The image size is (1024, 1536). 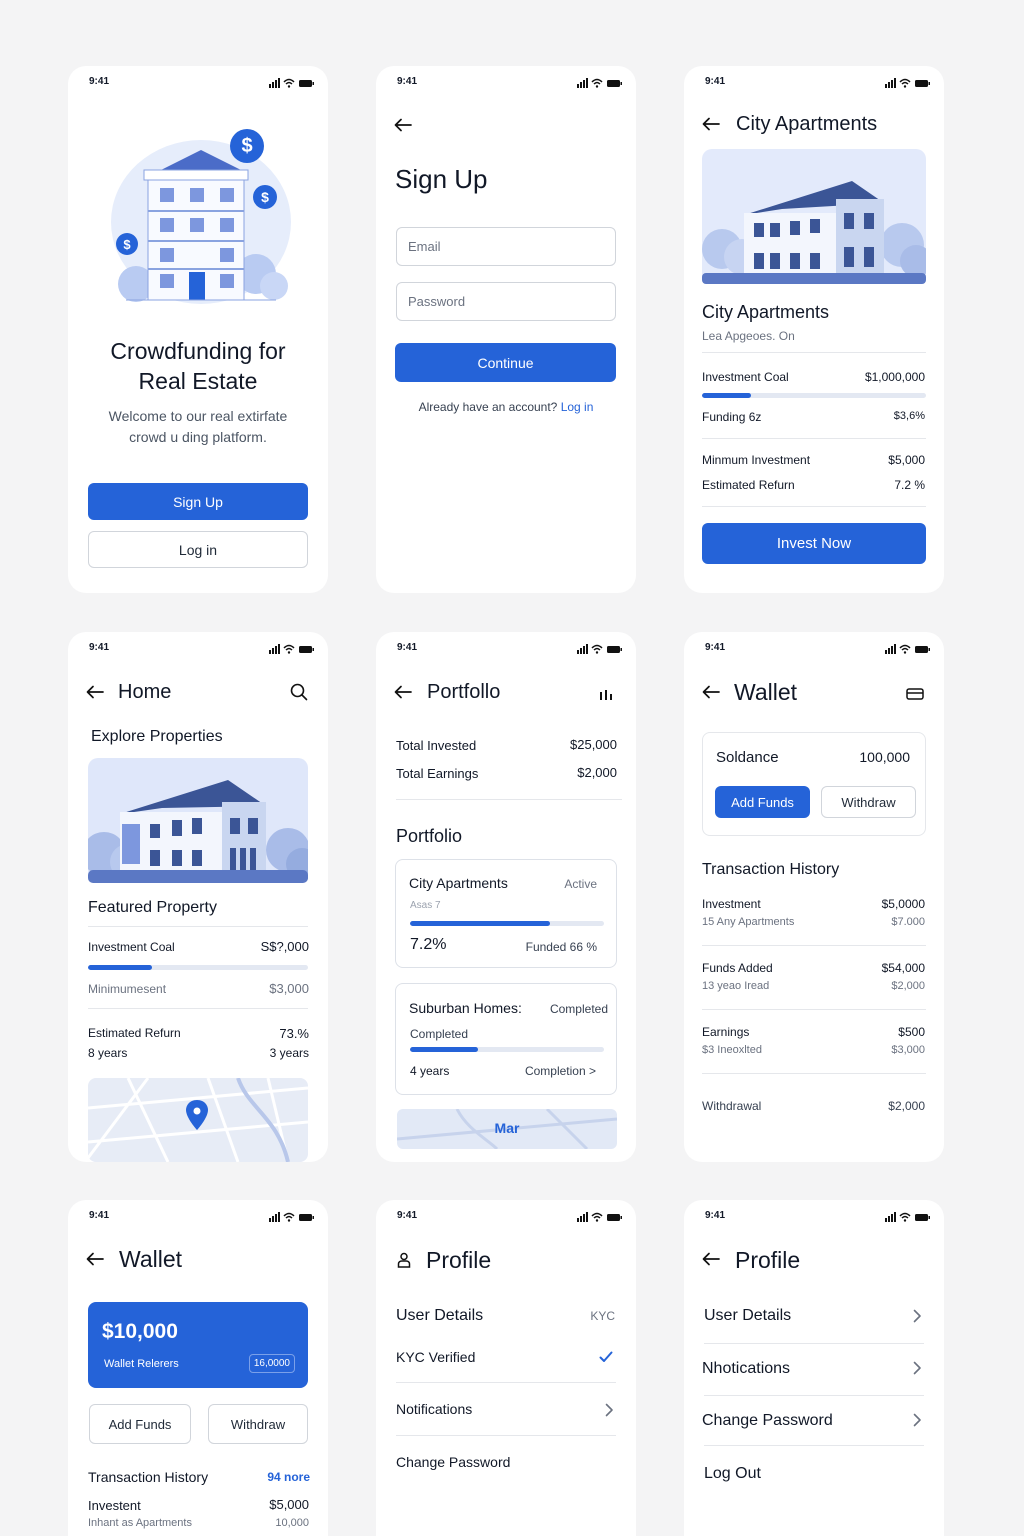 I want to click on password-field: Password, so click(x=506, y=301).